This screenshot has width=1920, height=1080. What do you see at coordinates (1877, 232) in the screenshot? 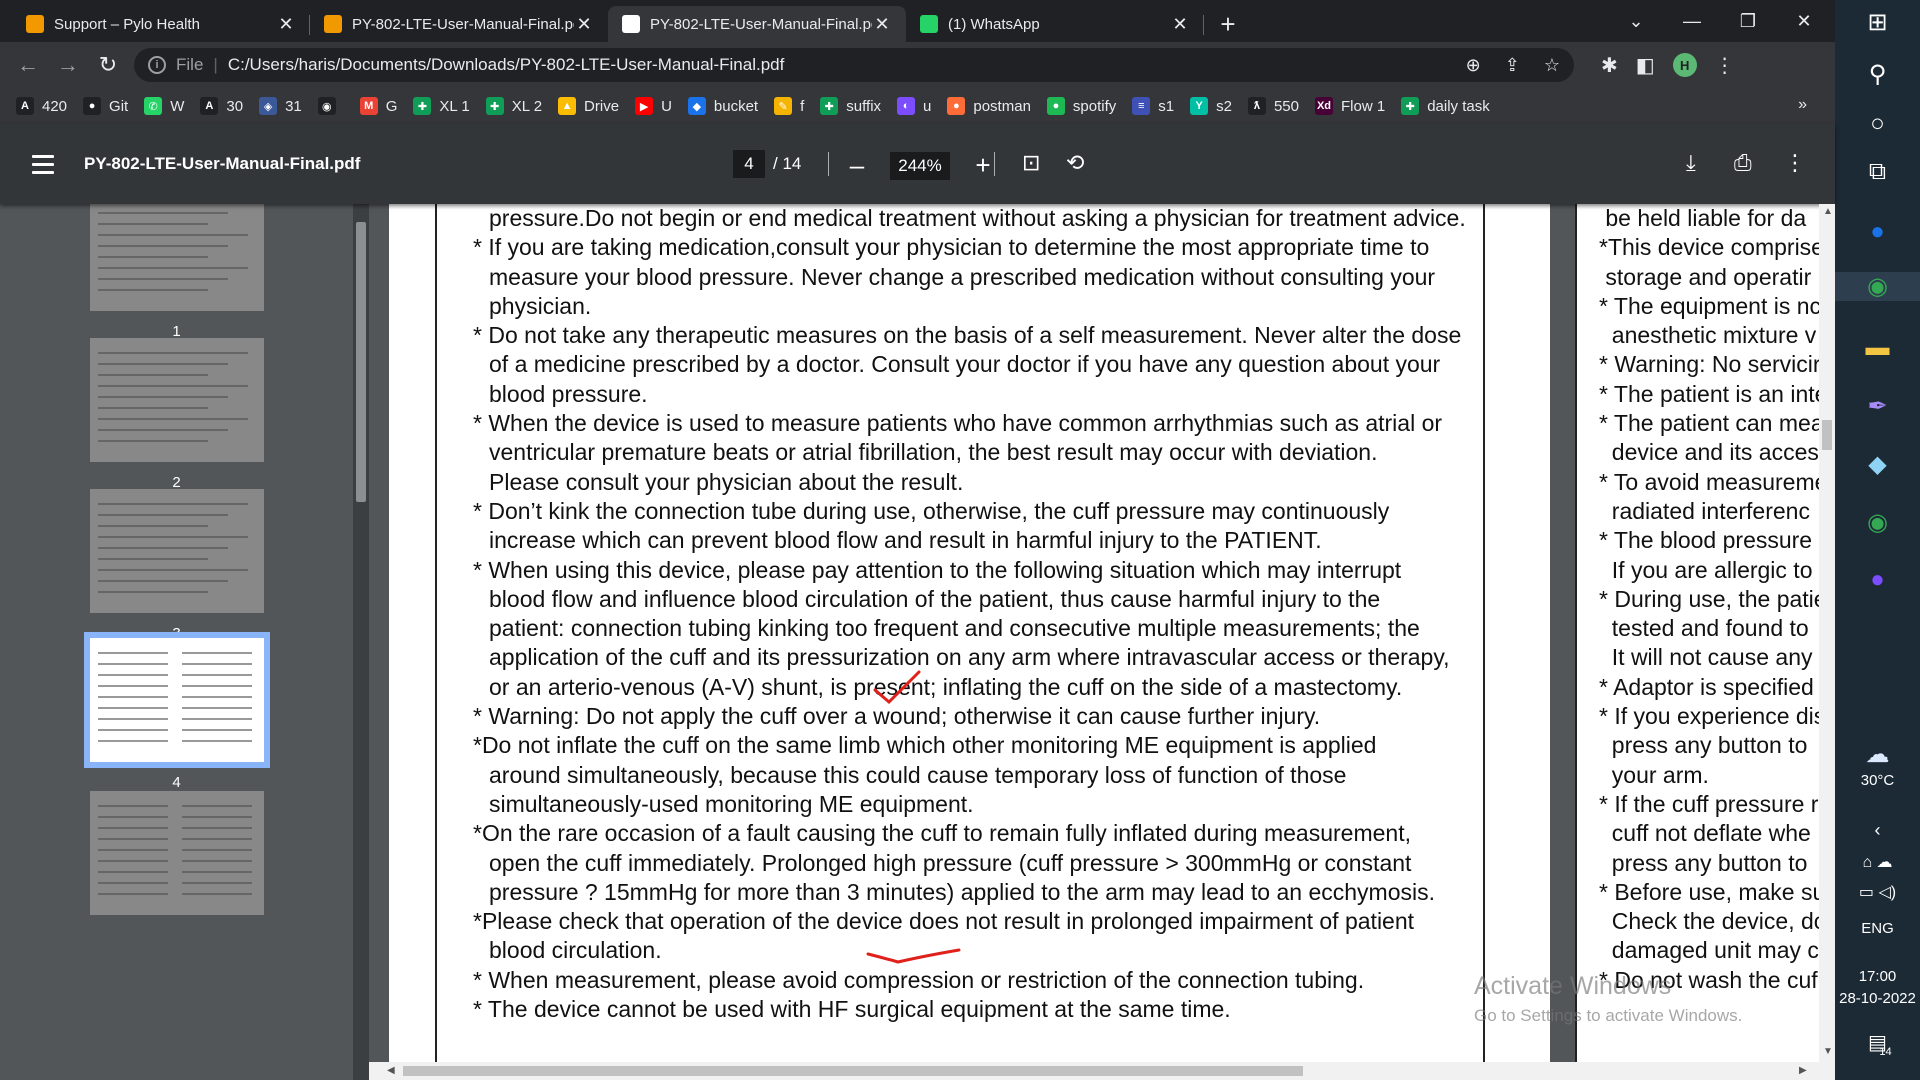
I see `maps-app-icon: ●` at bounding box center [1877, 232].